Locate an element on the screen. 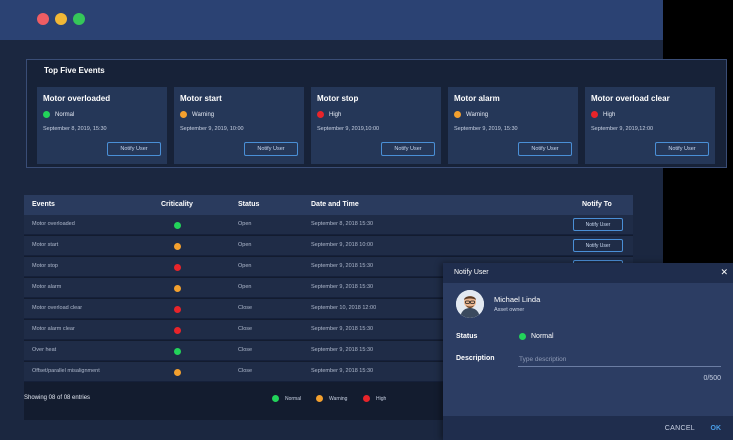 The height and width of the screenshot is (440, 733). event-card-date: September 9, 2019,12:00 is located at coordinates (622, 129).